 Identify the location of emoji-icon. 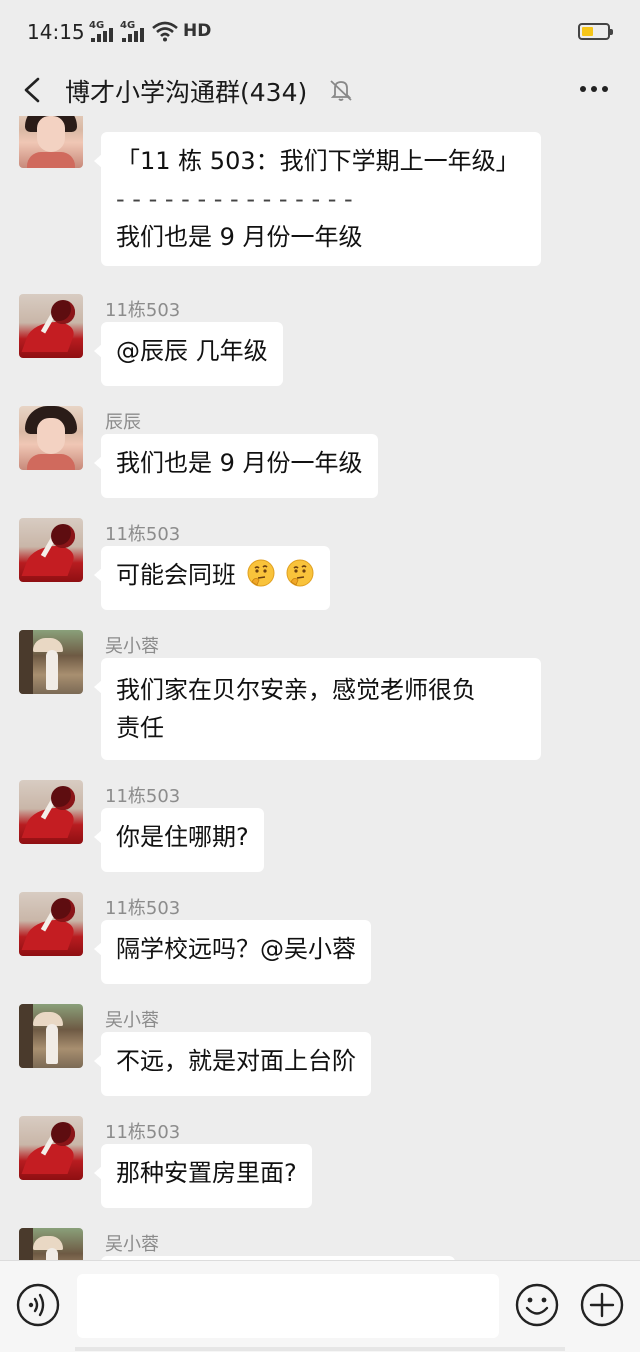
(537, 1305).